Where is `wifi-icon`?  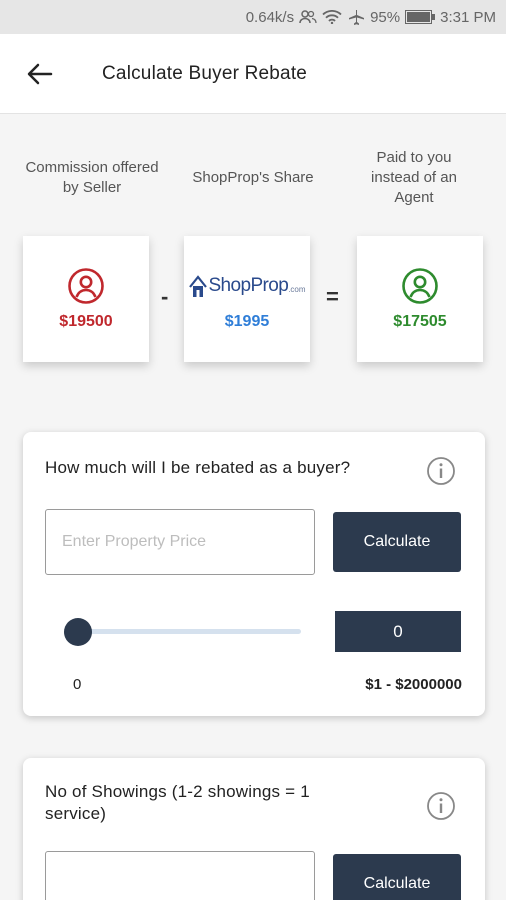 wifi-icon is located at coordinates (332, 17).